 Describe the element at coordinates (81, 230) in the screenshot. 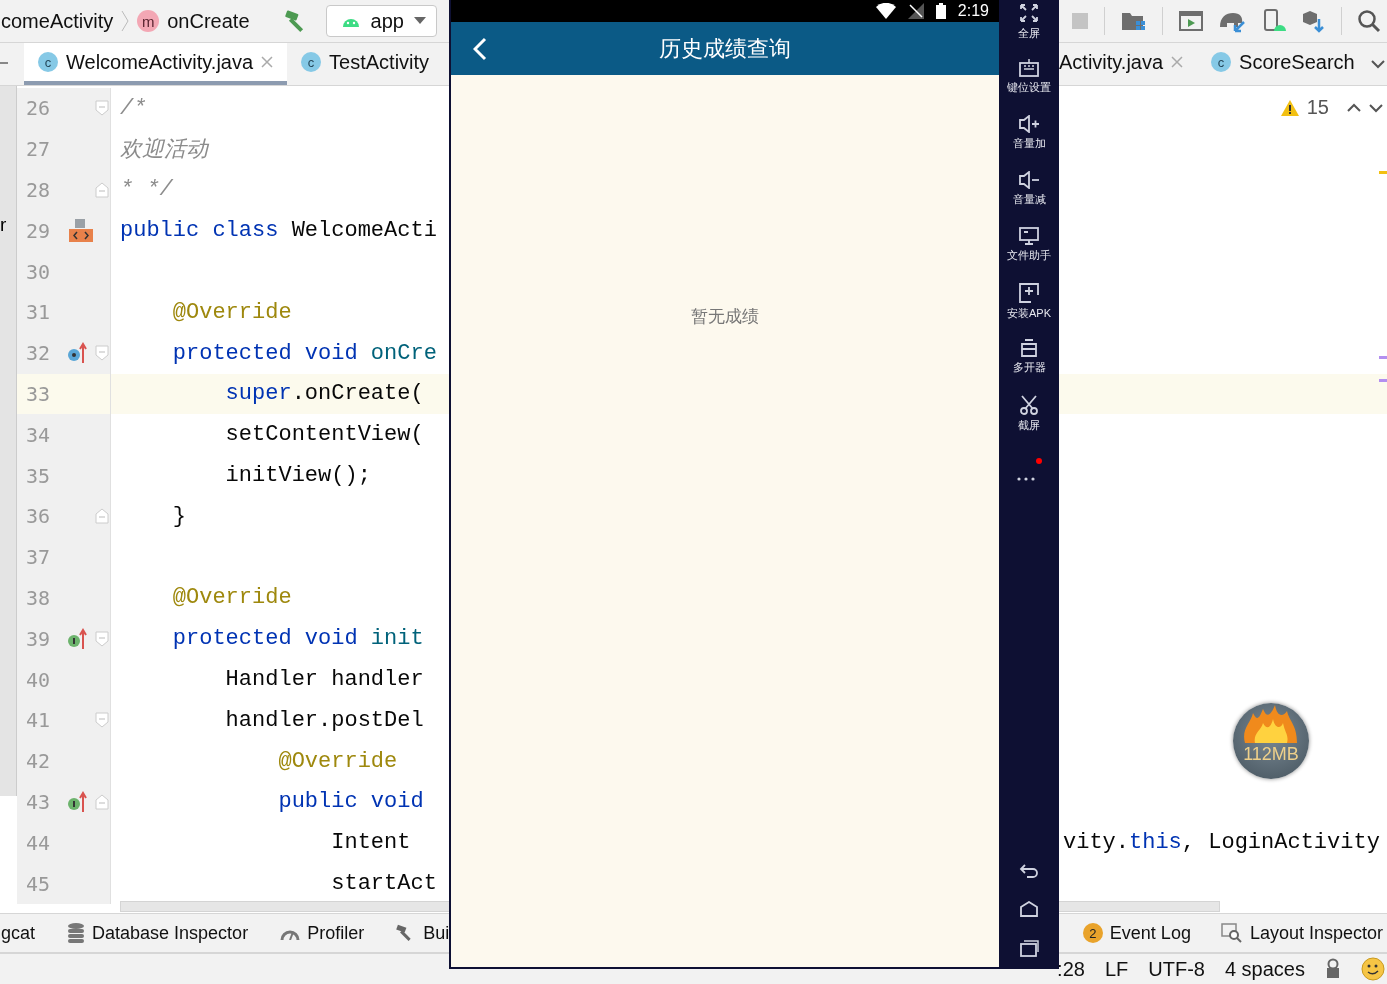

I see `layout-file-icon` at that location.